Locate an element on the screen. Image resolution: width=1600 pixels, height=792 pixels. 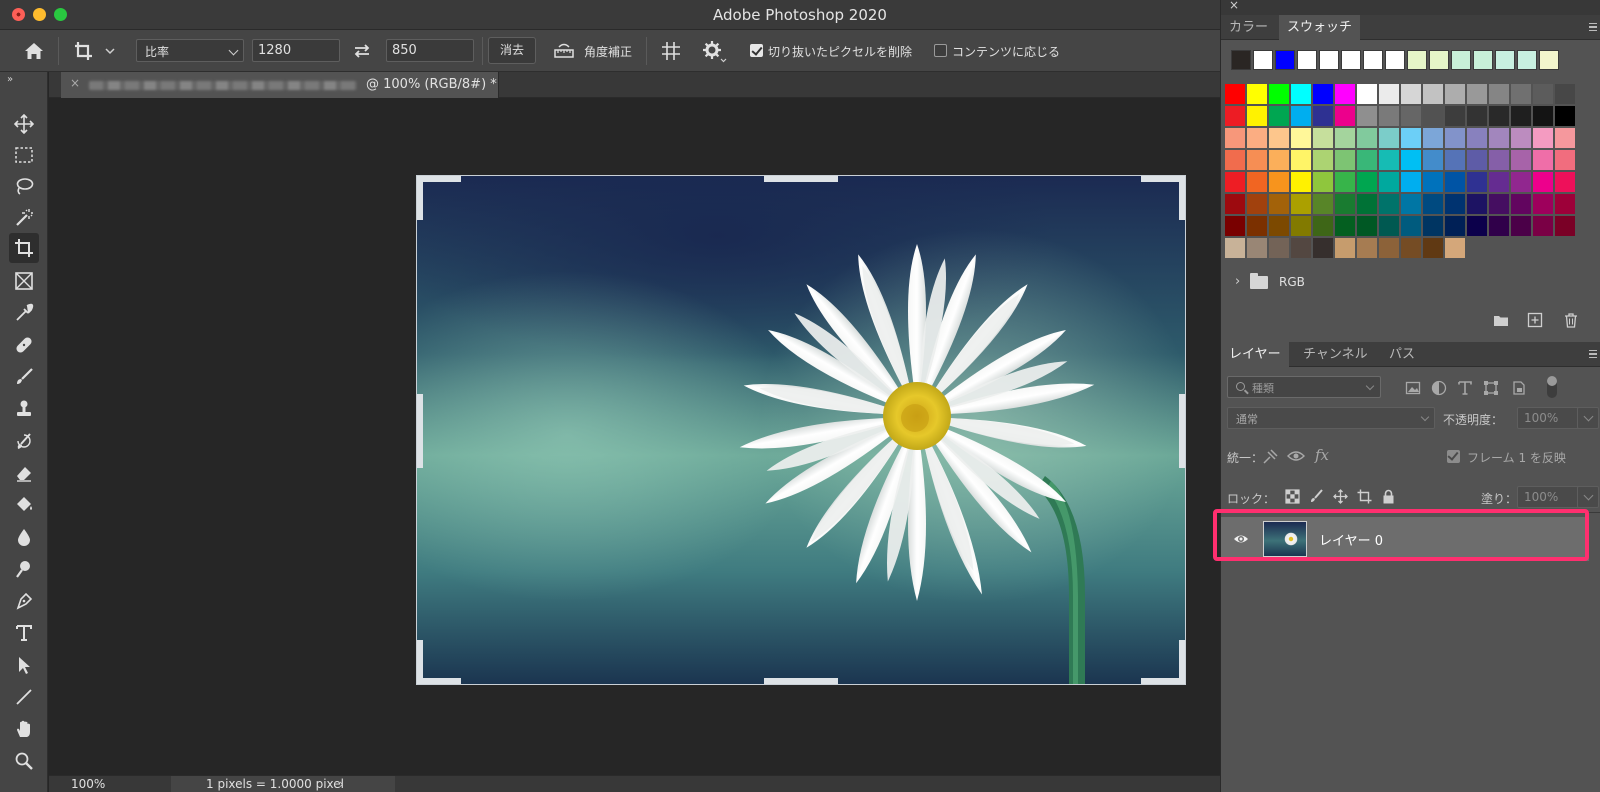
filter-adjustment-icon is located at coordinates (1439, 388).